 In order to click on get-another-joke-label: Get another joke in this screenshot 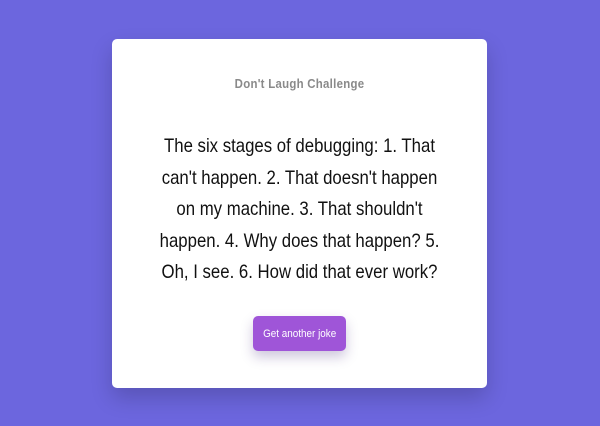, I will do `click(299, 333)`.